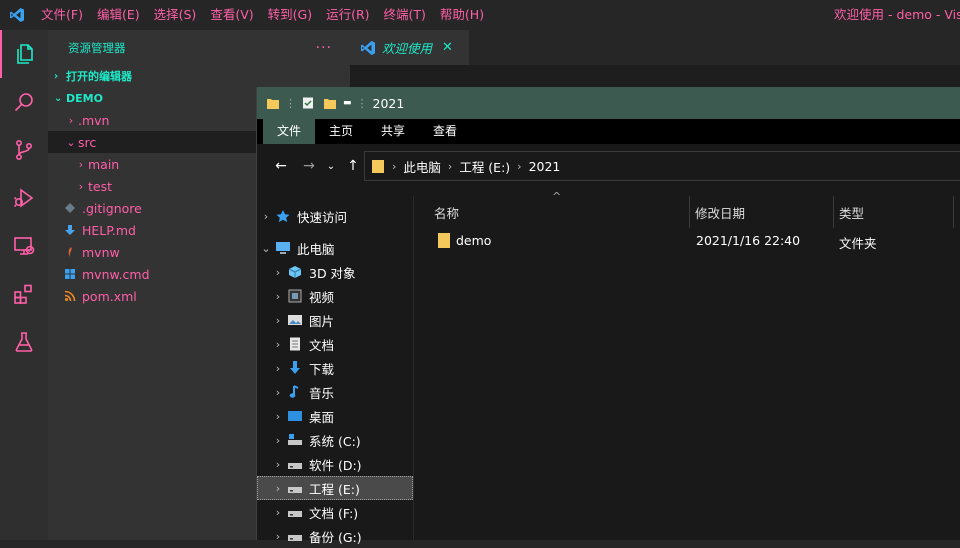 Image resolution: width=960 pixels, height=548 pixels. Describe the element at coordinates (353, 166) in the screenshot. I see `up-arrow-icon: ↑` at that location.